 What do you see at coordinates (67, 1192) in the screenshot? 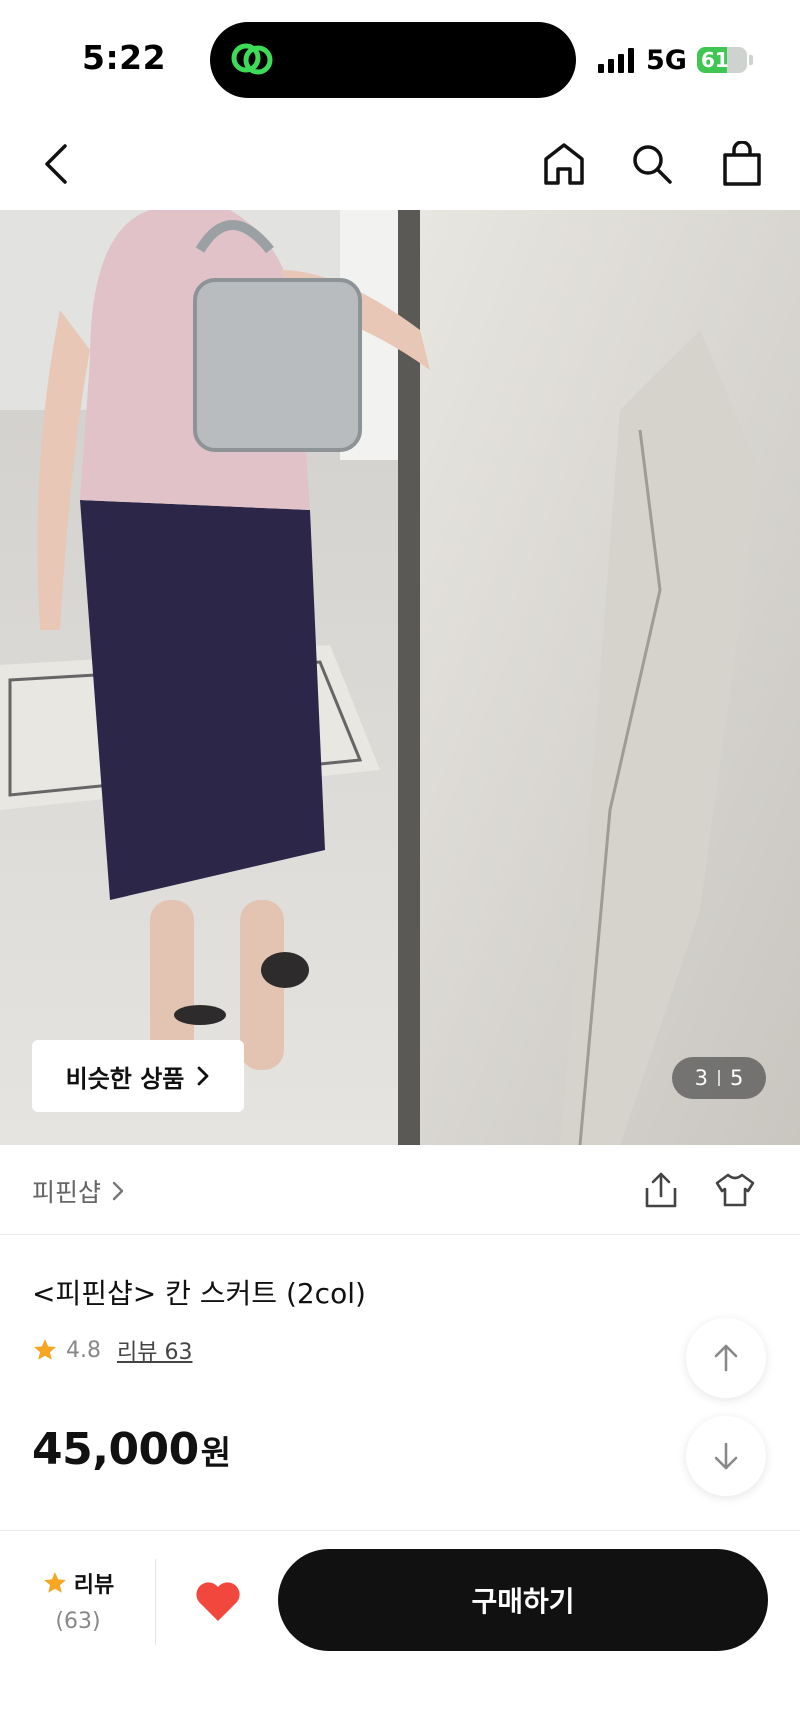
I see `store-name: 피핀샵` at bounding box center [67, 1192].